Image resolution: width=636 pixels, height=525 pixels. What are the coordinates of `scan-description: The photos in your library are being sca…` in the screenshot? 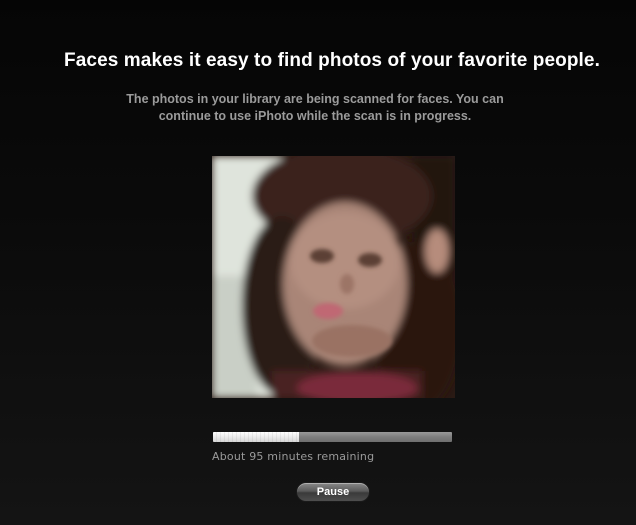 It's located at (315, 108).